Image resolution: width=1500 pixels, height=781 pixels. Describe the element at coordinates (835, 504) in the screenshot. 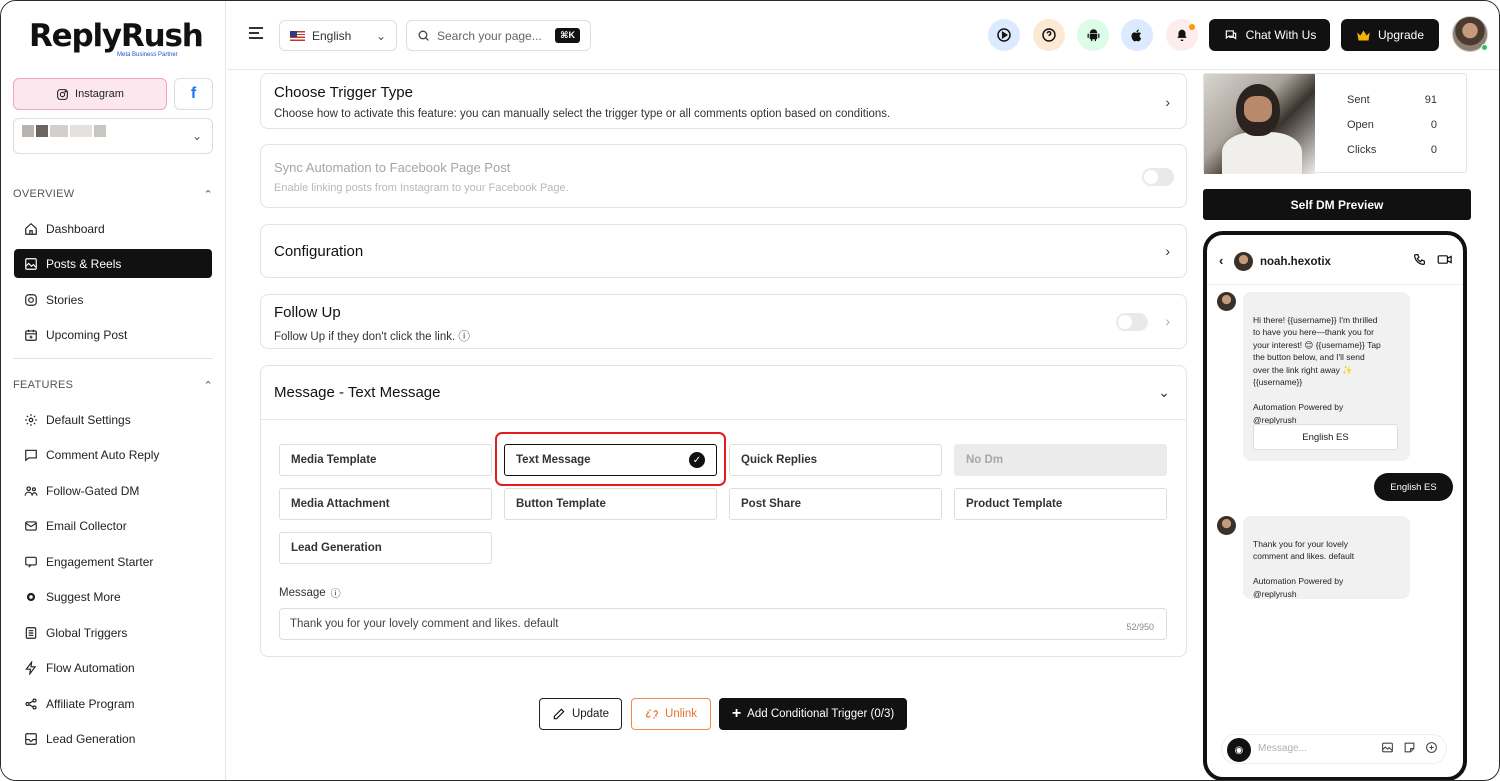

I see `option-post-share: Post Share` at that location.